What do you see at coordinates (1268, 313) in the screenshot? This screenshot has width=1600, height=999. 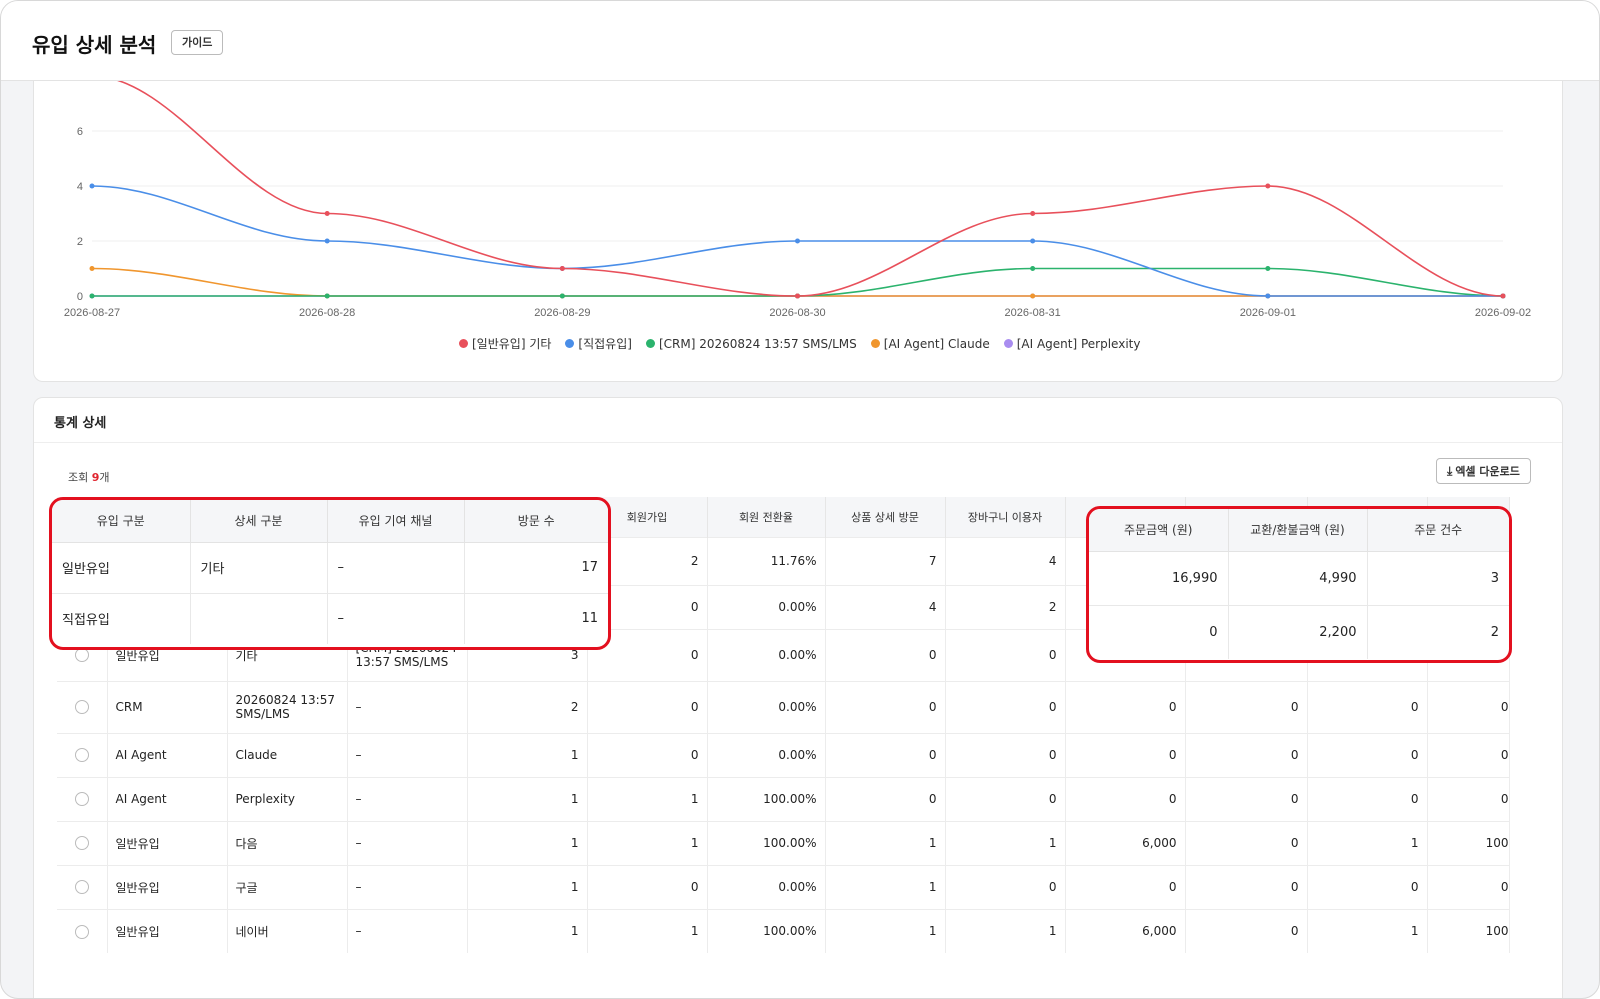 I see `x-tick-label: 2026-09-01` at bounding box center [1268, 313].